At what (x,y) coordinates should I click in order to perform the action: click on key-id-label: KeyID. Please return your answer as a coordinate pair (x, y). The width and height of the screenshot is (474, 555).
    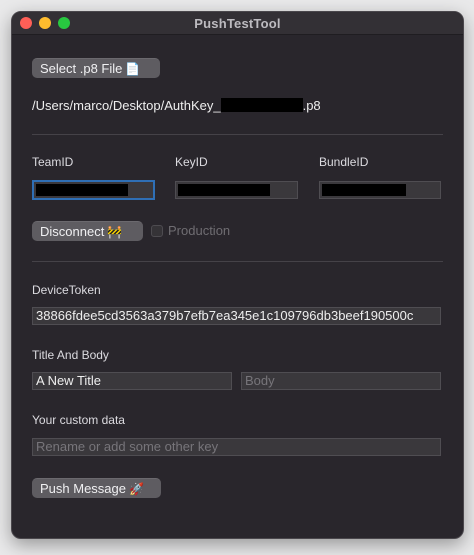
    Looking at the image, I should click on (191, 162).